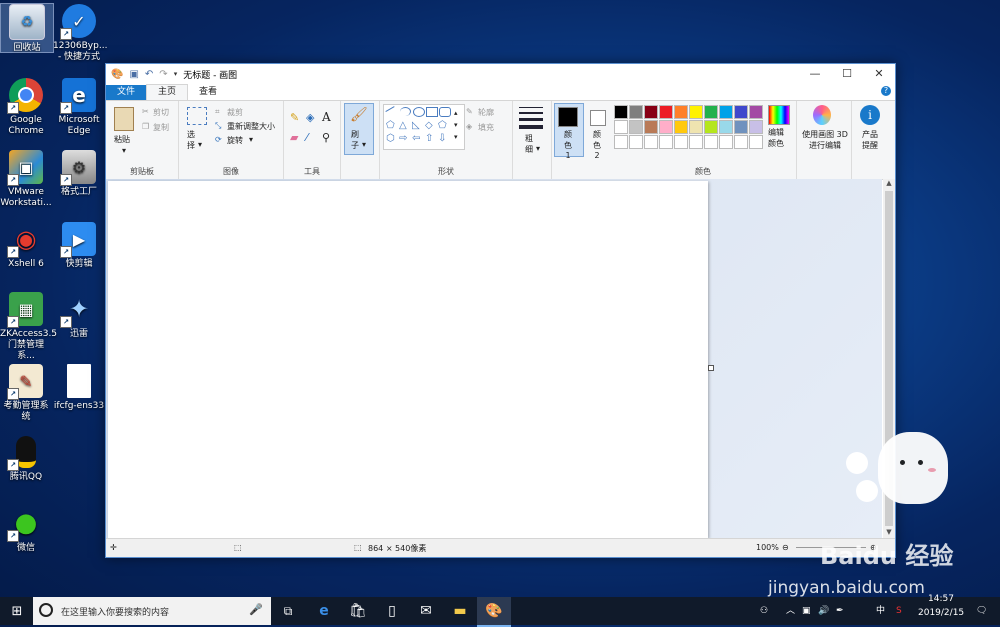  Describe the element at coordinates (17, 611) in the screenshot. I see `start-button: ⊞` at that location.